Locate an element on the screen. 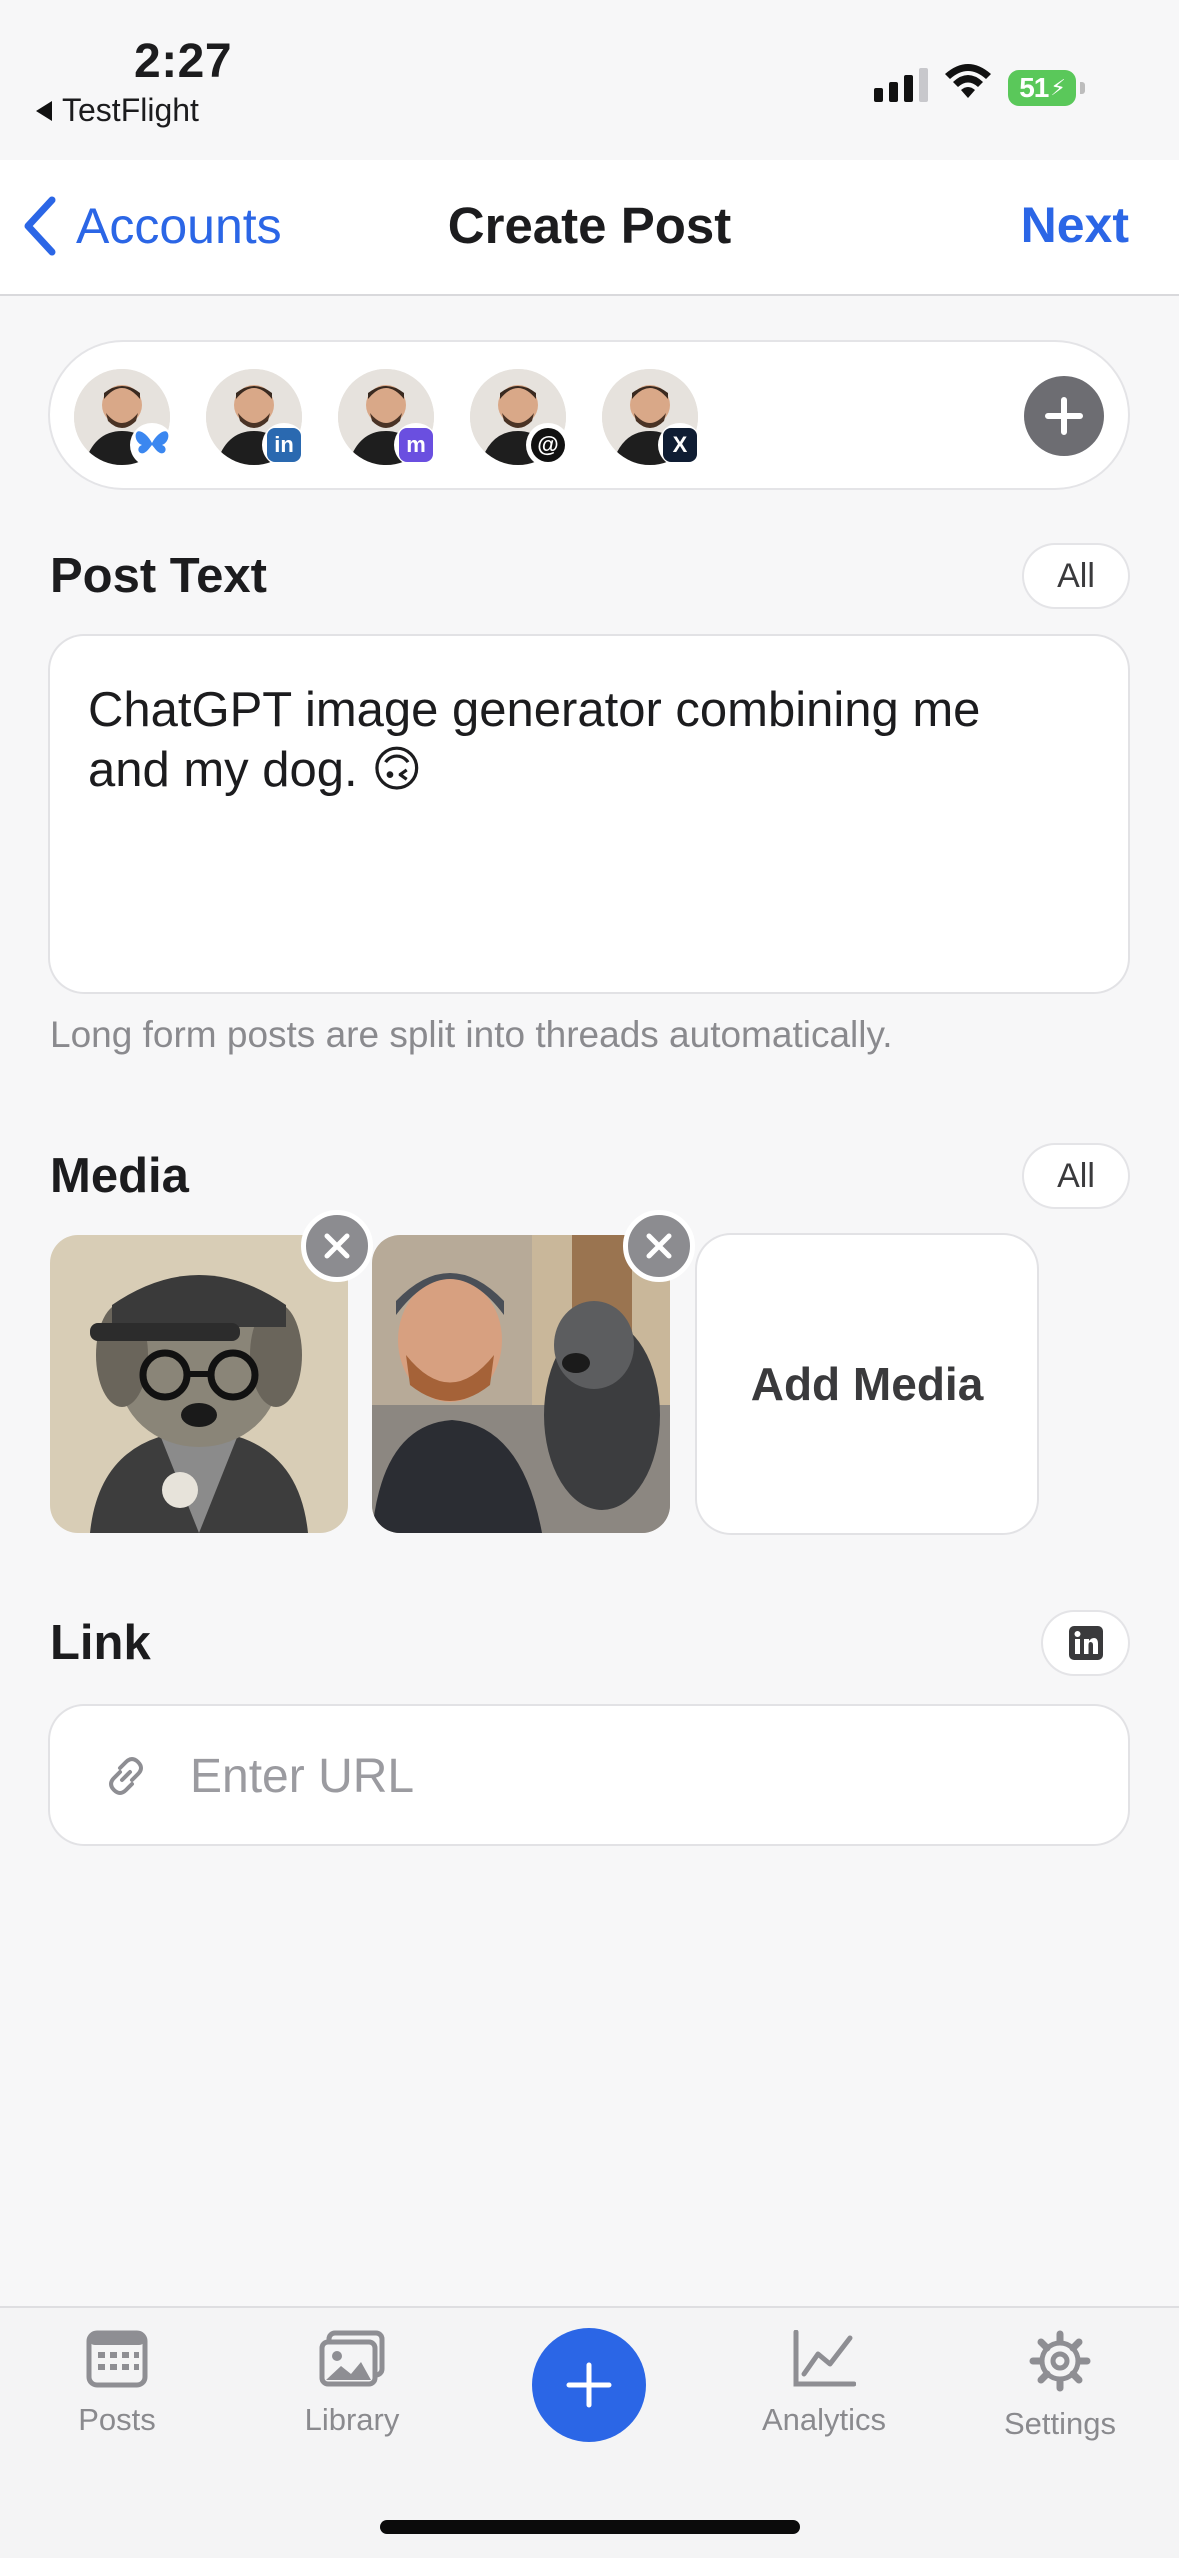 Image resolution: width=1179 pixels, height=2558 pixels. back-to-app-link: TestFlight is located at coordinates (117, 110).